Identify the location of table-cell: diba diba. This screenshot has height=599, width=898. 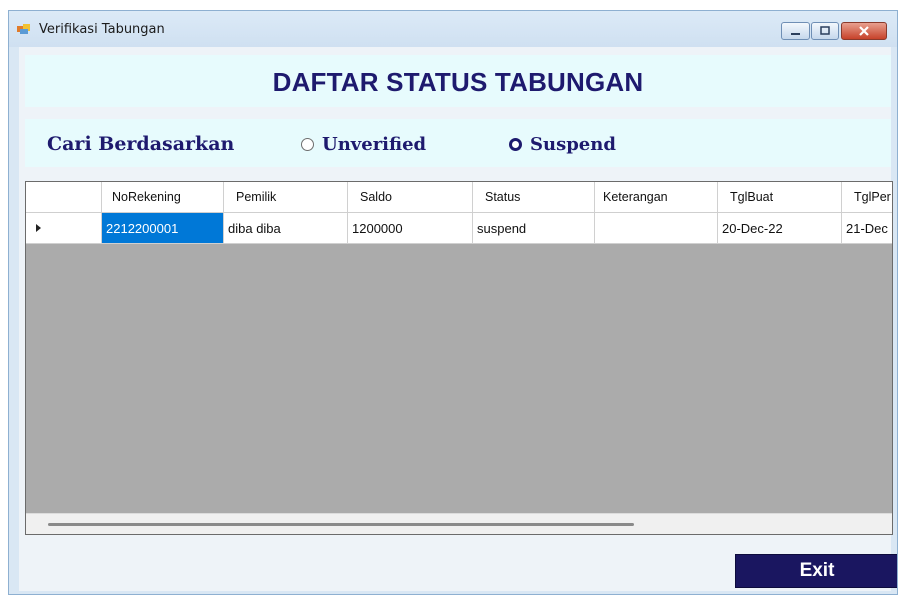
(286, 228).